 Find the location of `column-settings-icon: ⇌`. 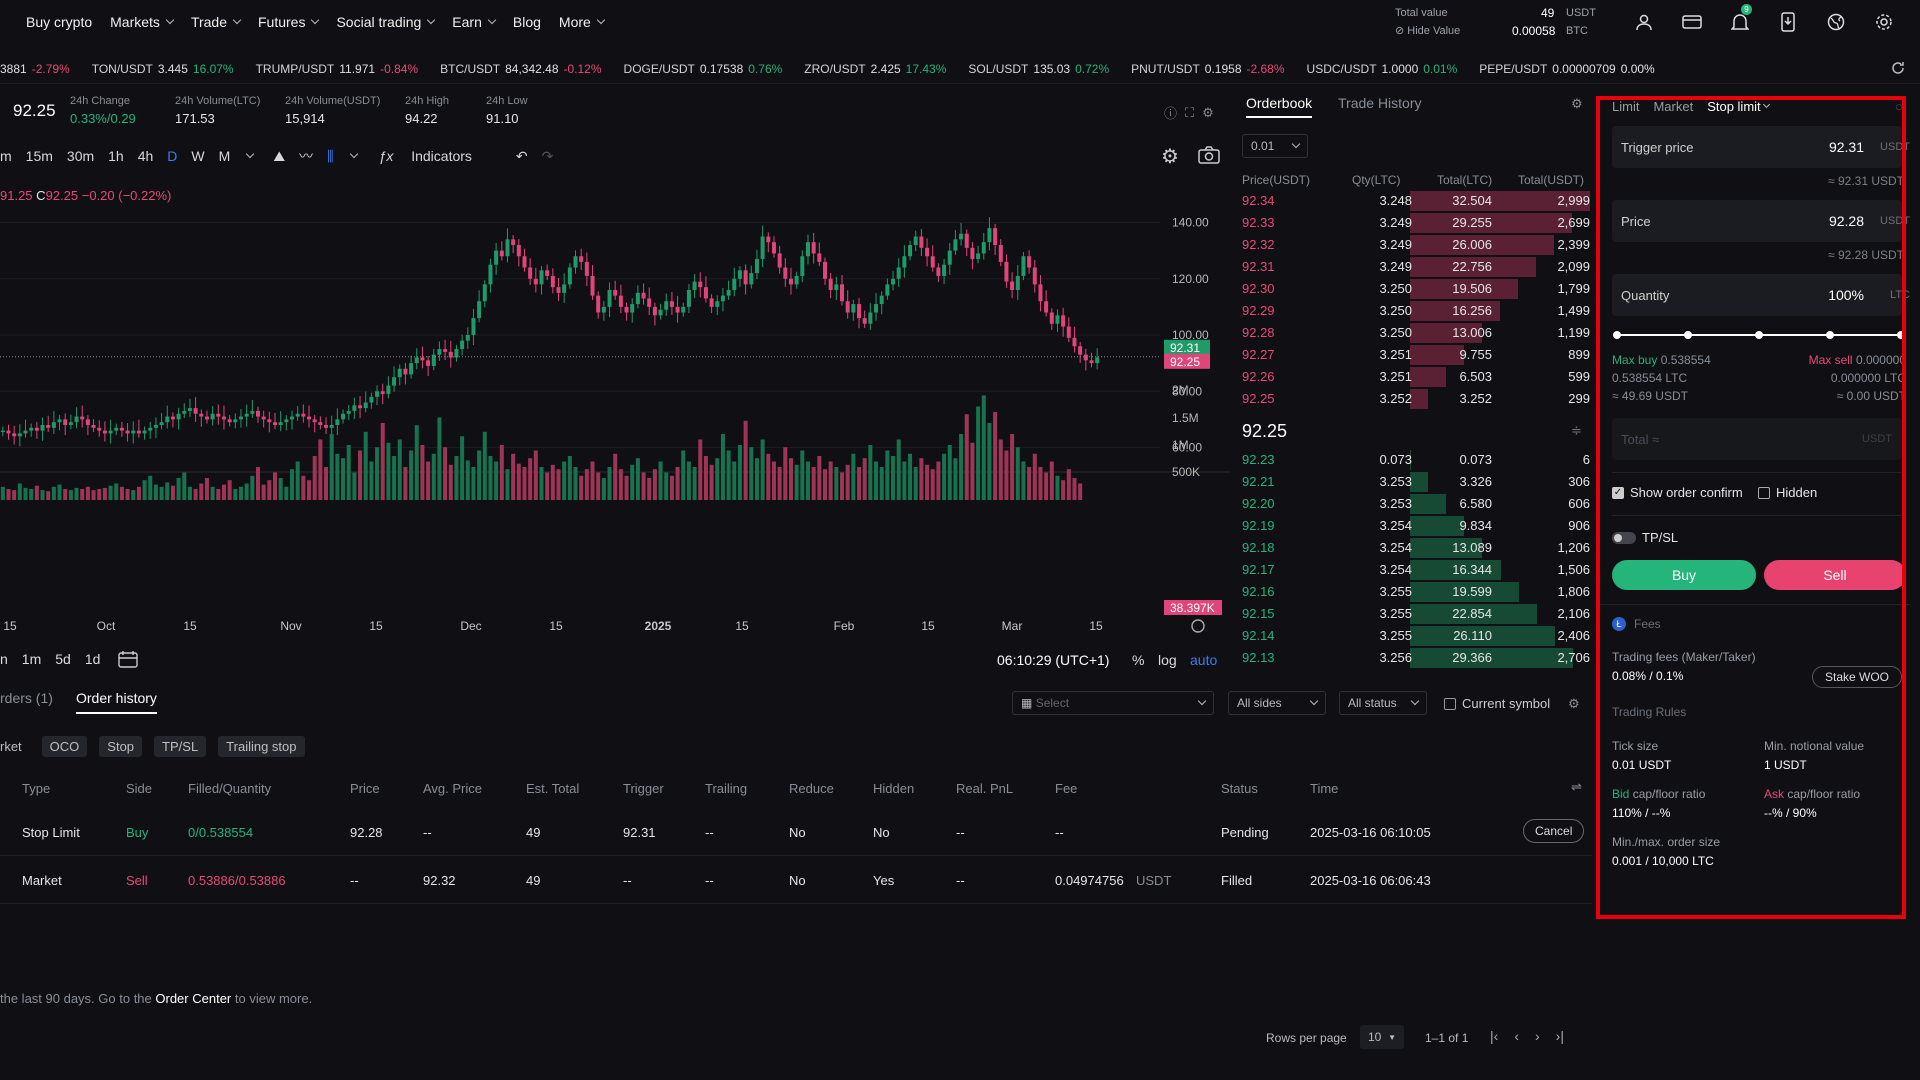

column-settings-icon: ⇌ is located at coordinates (1576, 787).